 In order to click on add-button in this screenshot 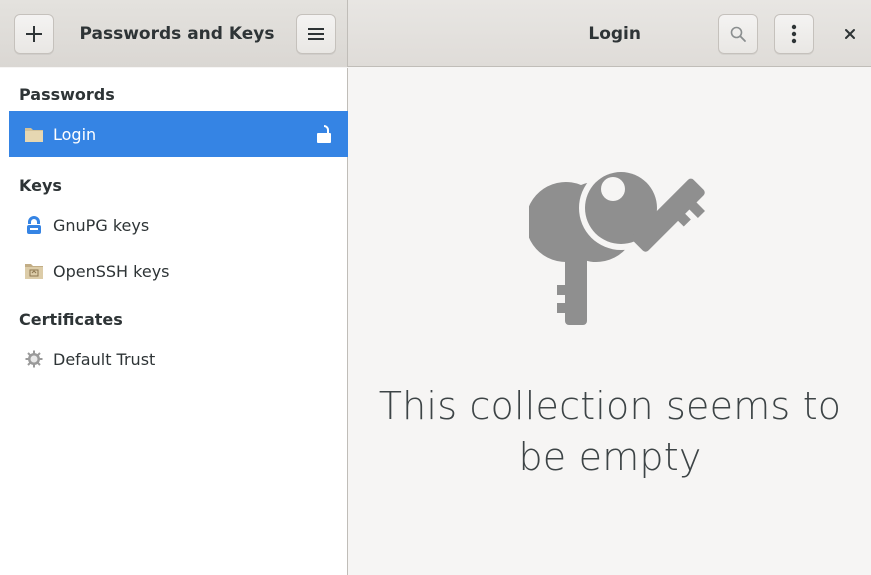, I will do `click(34, 34)`.